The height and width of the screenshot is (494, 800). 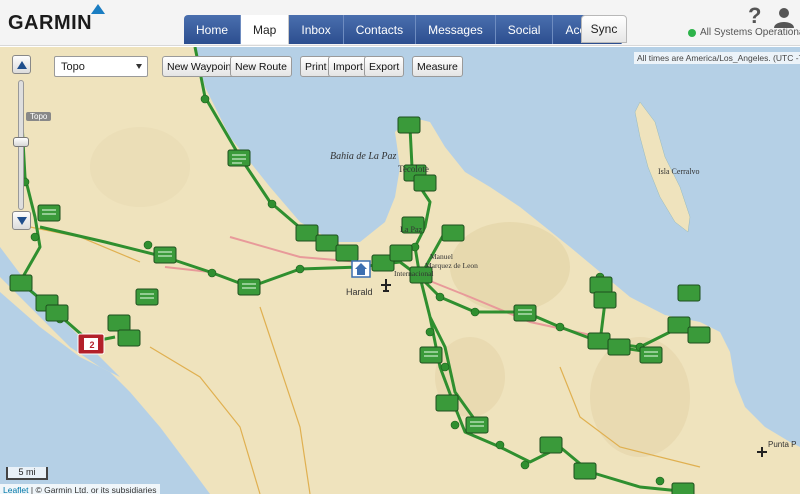 I want to click on place-island: Isla Cerralvo, so click(x=679, y=171).